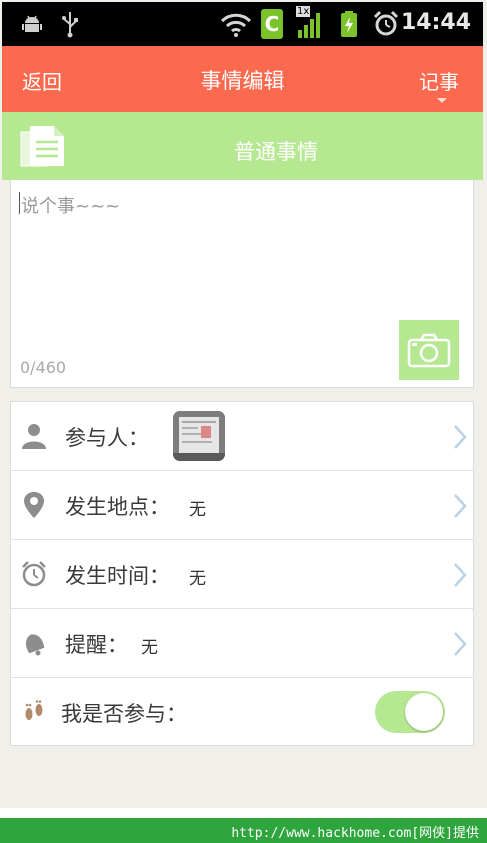 The width and height of the screenshot is (487, 843). Describe the element at coordinates (70, 25) in the screenshot. I see `usb-icon` at that location.